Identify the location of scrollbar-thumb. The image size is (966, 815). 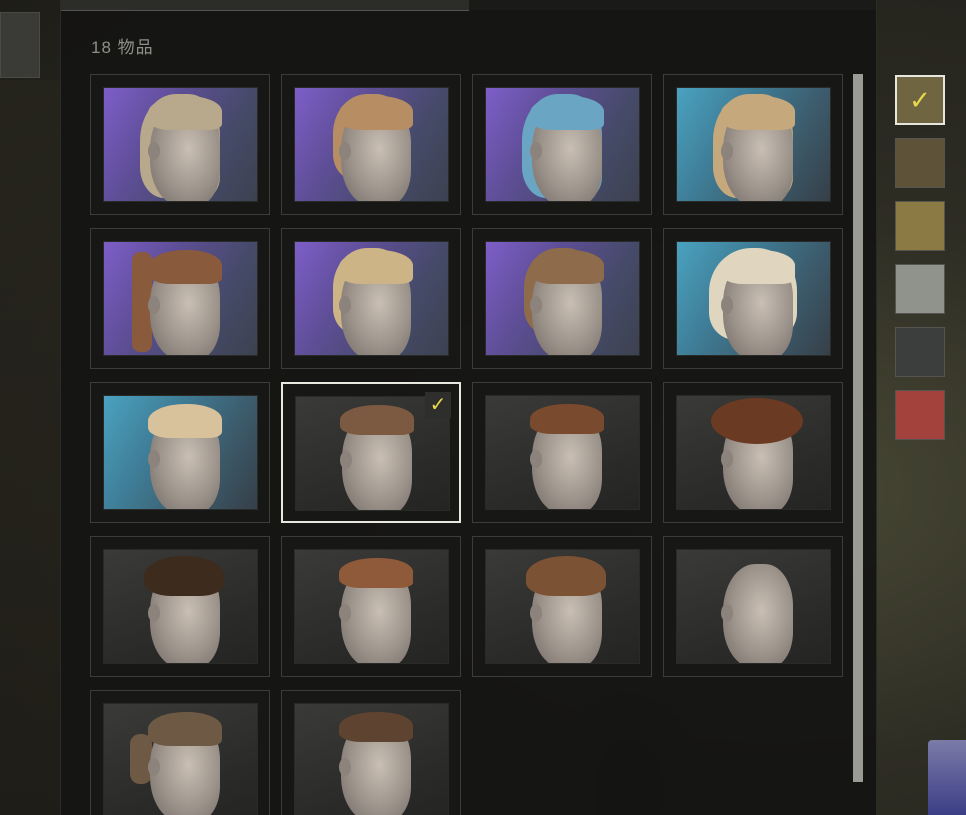
(858, 428).